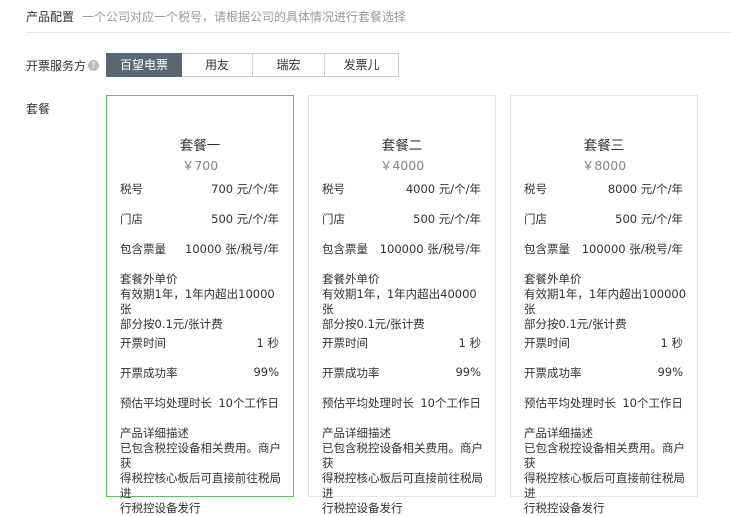  Describe the element at coordinates (605, 301) in the screenshot. I see `extra-price: 套餐外单价 有效期1年，1年内超出100000张 部分按0.1元/张计费` at that location.